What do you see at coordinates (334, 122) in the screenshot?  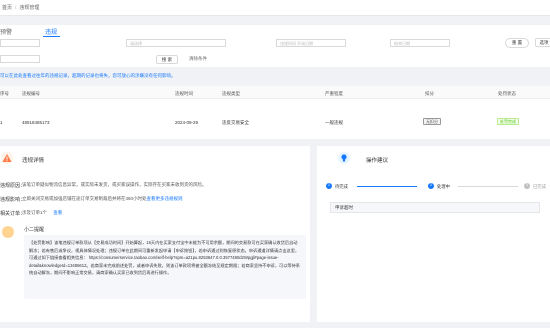 I see `cell-severity: 一般违规` at bounding box center [334, 122].